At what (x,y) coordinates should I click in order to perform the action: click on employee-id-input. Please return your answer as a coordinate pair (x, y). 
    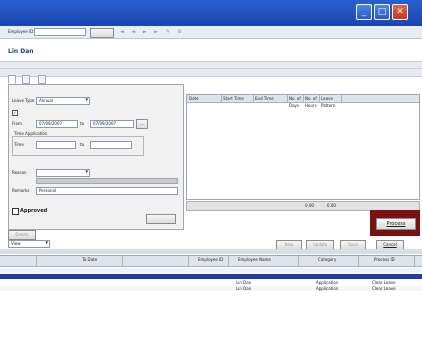
    Looking at the image, I should click on (60, 32).